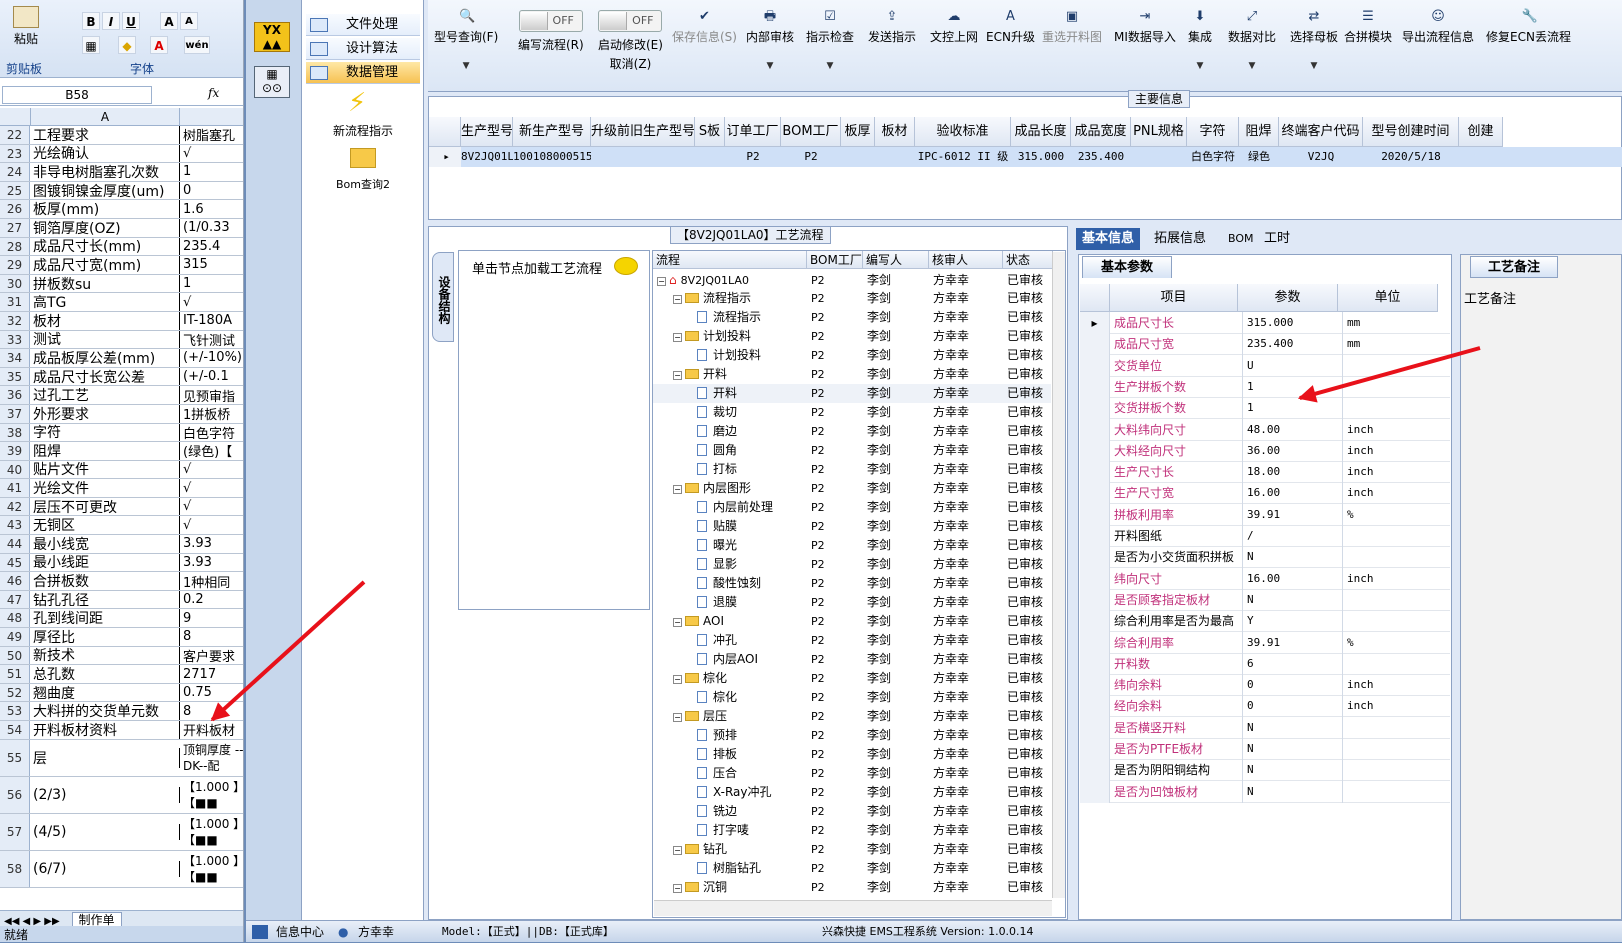 This screenshot has width=1622, height=943. Describe the element at coordinates (466, 66) in the screenshot. I see `dropdown-arrow-icon: ▼` at that location.